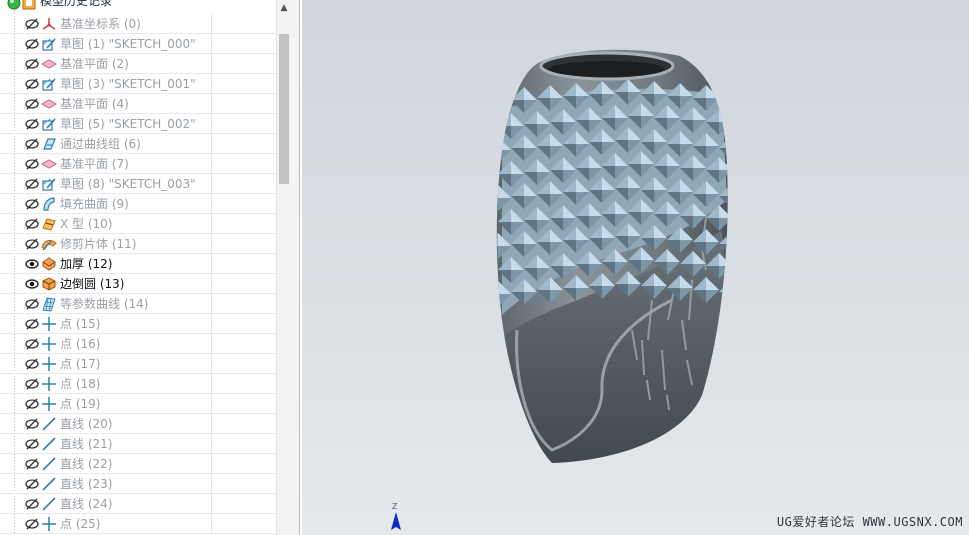  I want to click on feature-row: 直线 (21), so click(138, 444).